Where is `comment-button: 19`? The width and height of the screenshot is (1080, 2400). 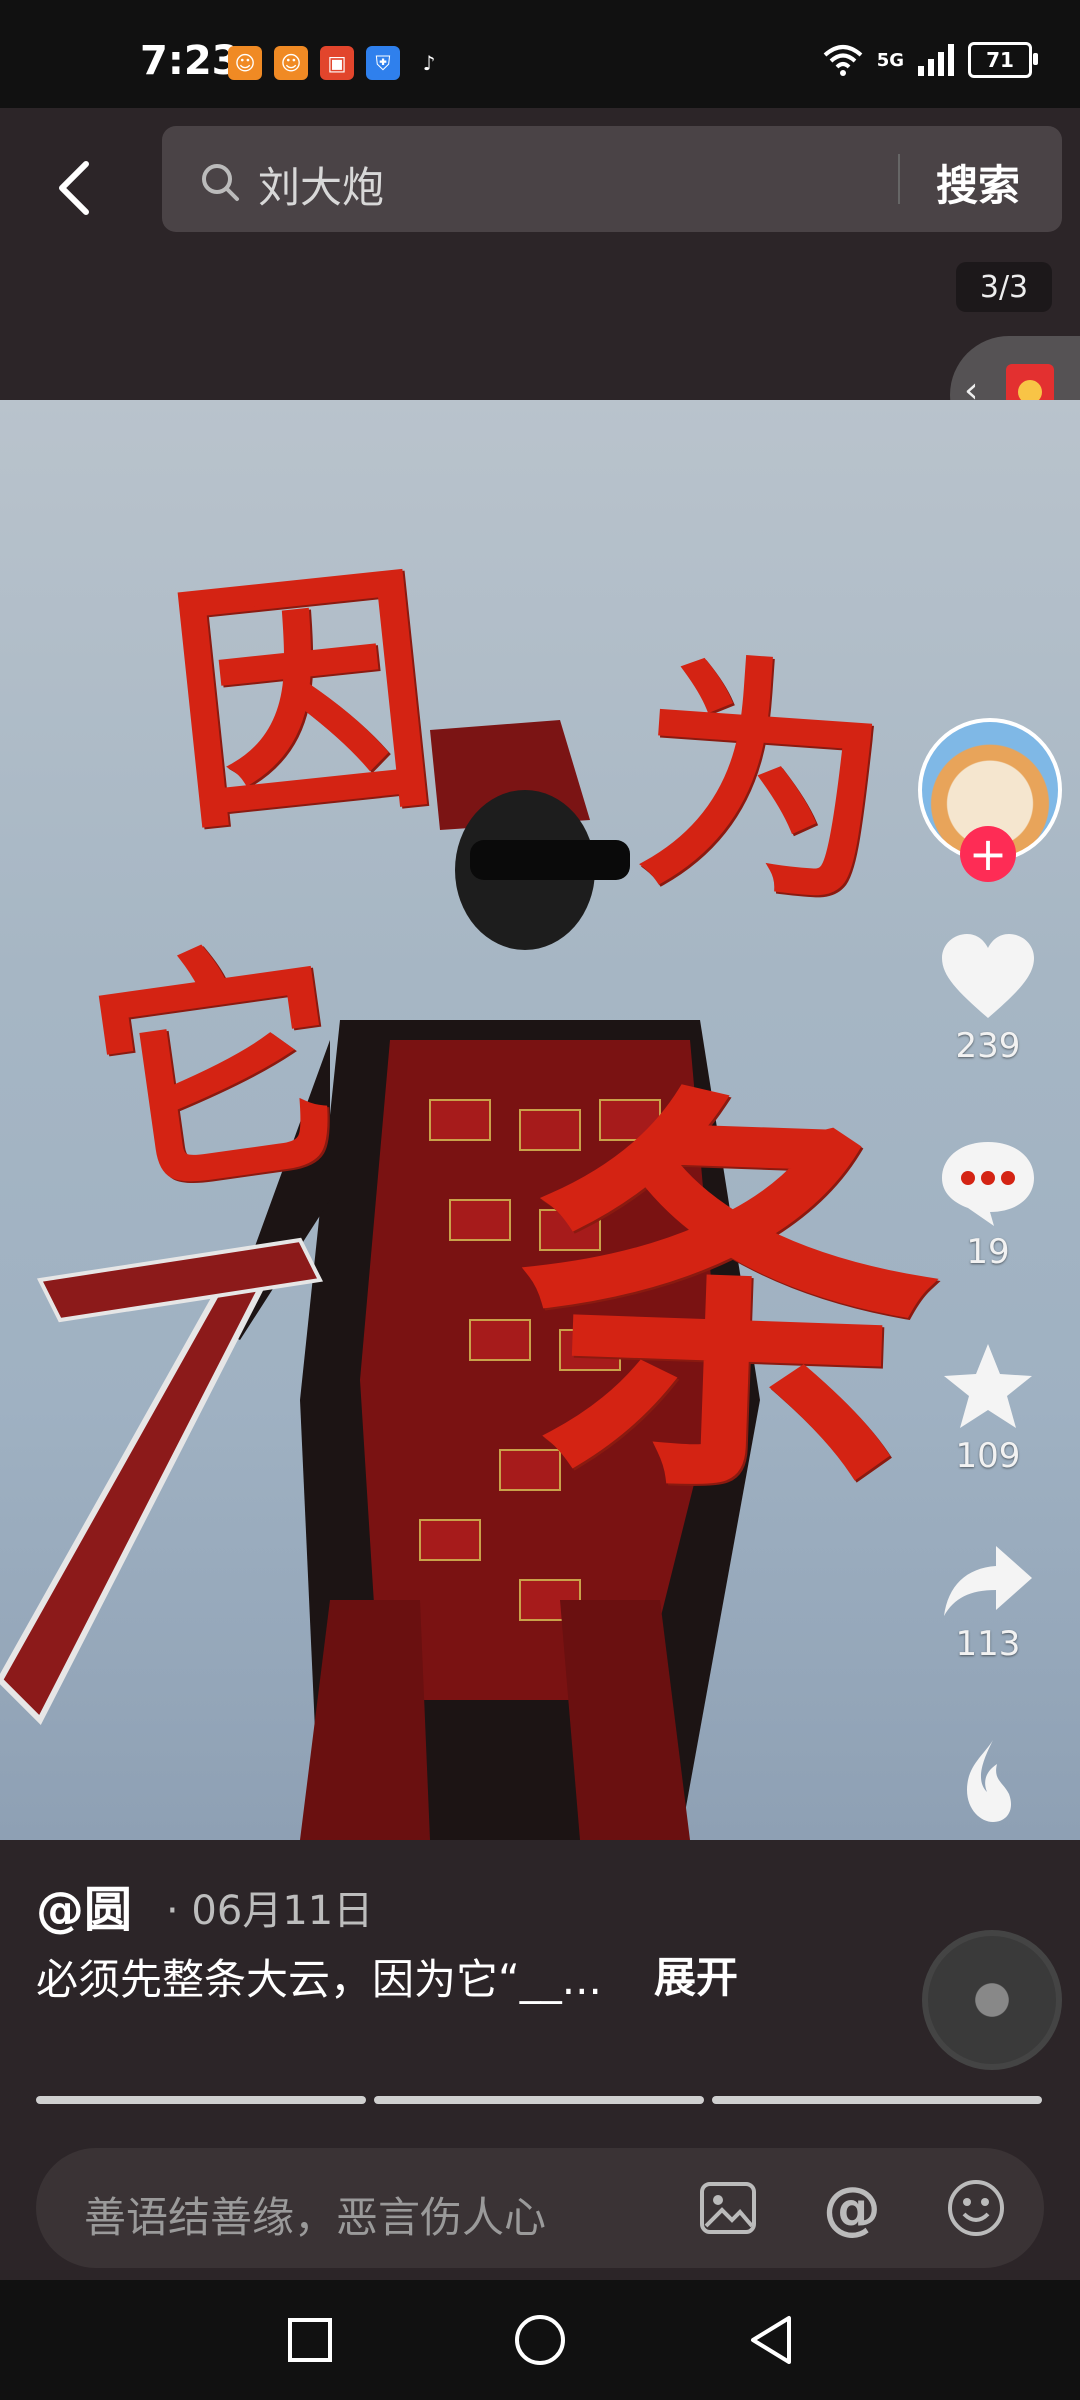 comment-button: 19 is located at coordinates (988, 1205).